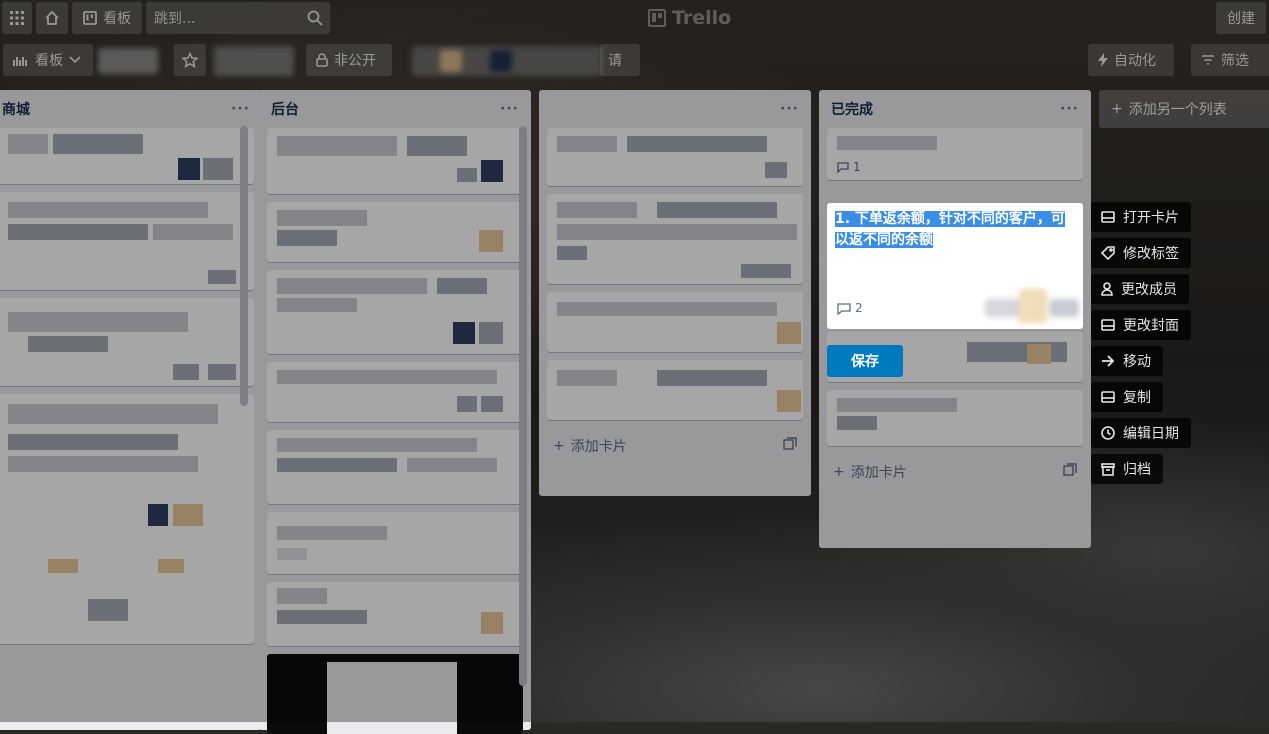  What do you see at coordinates (1151, 434) in the screenshot?
I see `action-label: 编辑日期` at bounding box center [1151, 434].